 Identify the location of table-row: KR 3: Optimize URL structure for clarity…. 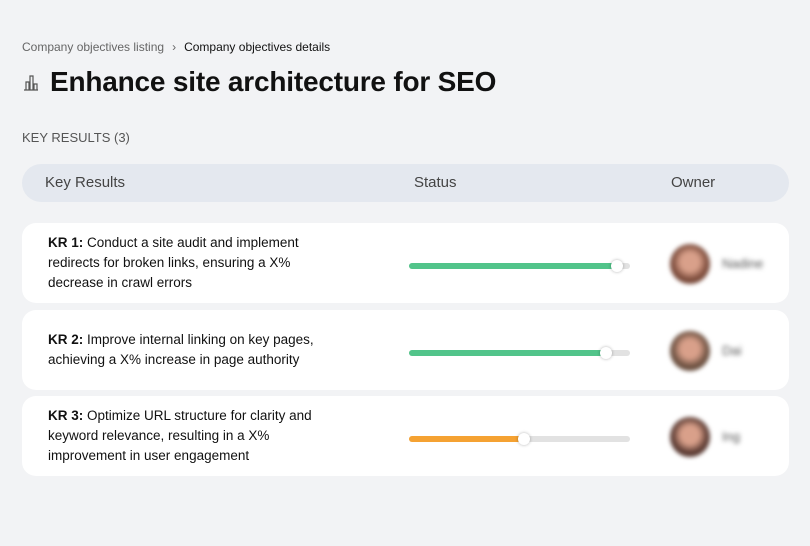
(405, 436).